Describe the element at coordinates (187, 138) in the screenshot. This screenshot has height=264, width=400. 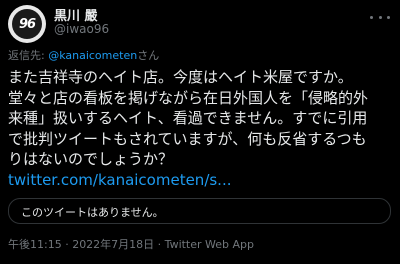
I see `tweet-text-line: で批判ツイートもされていますが、何も反省するつも` at that location.